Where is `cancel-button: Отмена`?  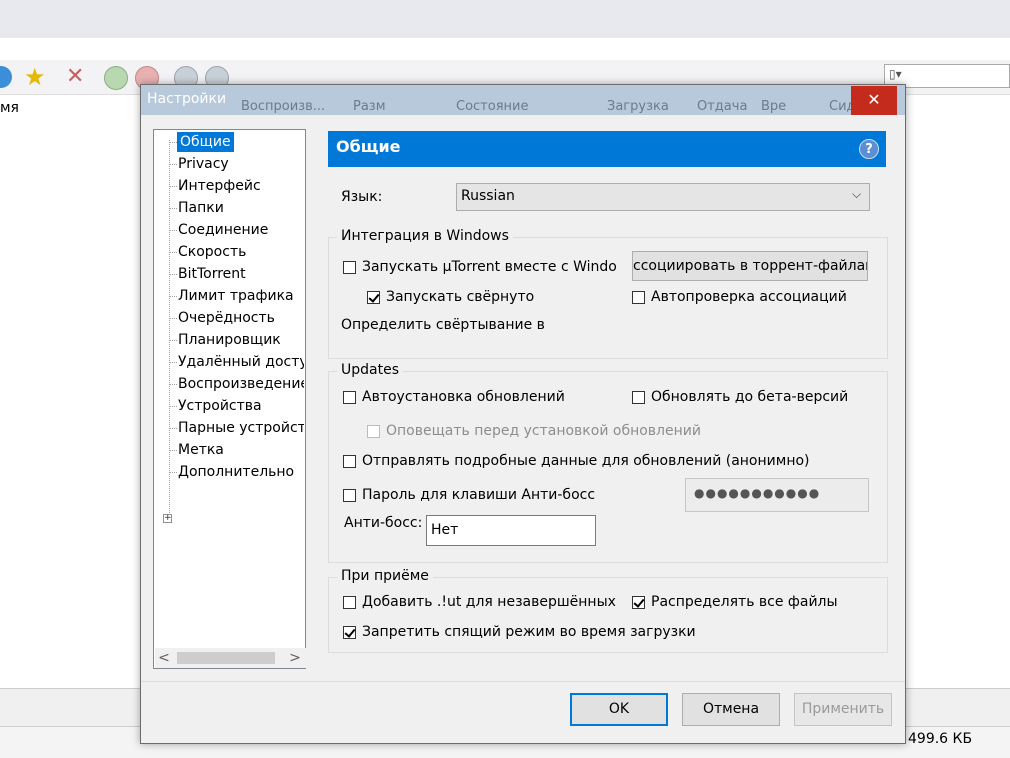 cancel-button: Отмена is located at coordinates (731, 709).